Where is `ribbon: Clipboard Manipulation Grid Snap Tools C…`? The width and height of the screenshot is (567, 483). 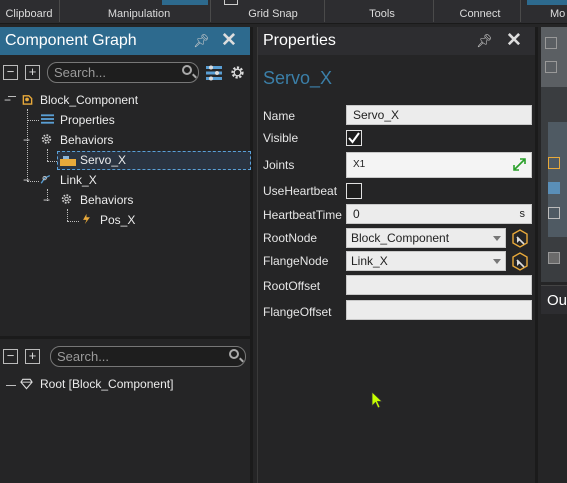
ribbon: Clipboard Manipulation Grid Snap Tools C… is located at coordinates (283, 12).